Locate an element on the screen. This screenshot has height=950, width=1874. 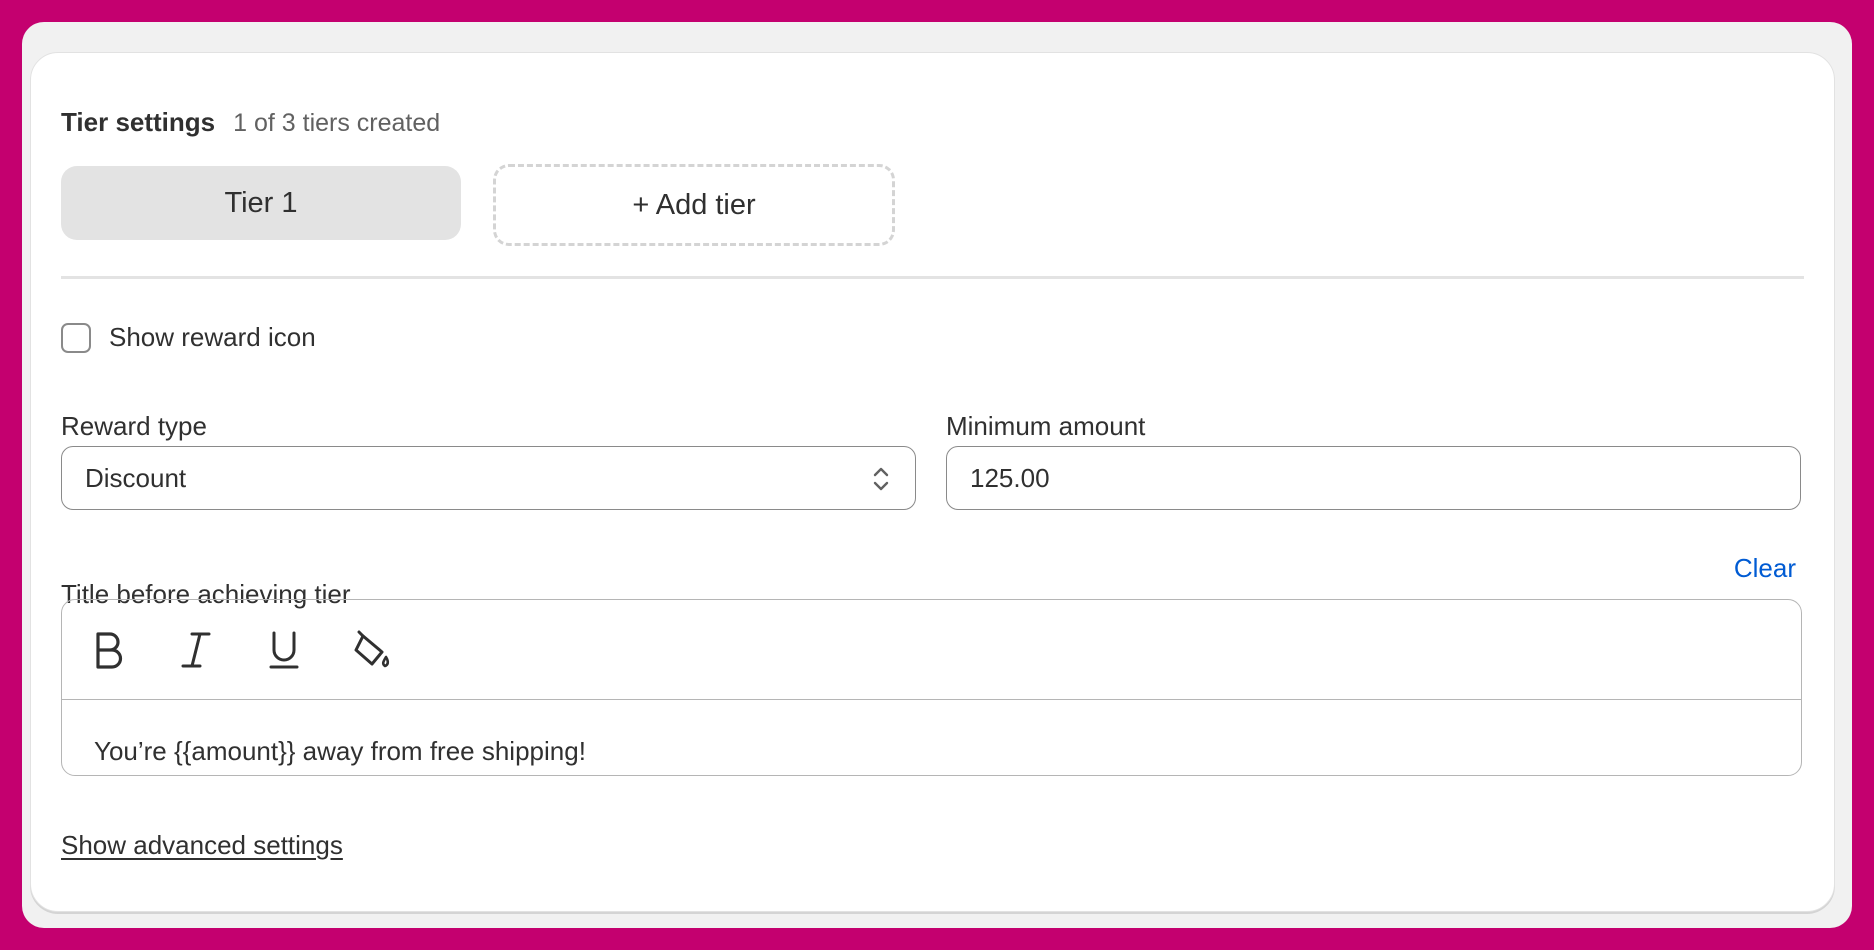
show-reward-icon-option: Show reward icon is located at coordinates (188, 337).